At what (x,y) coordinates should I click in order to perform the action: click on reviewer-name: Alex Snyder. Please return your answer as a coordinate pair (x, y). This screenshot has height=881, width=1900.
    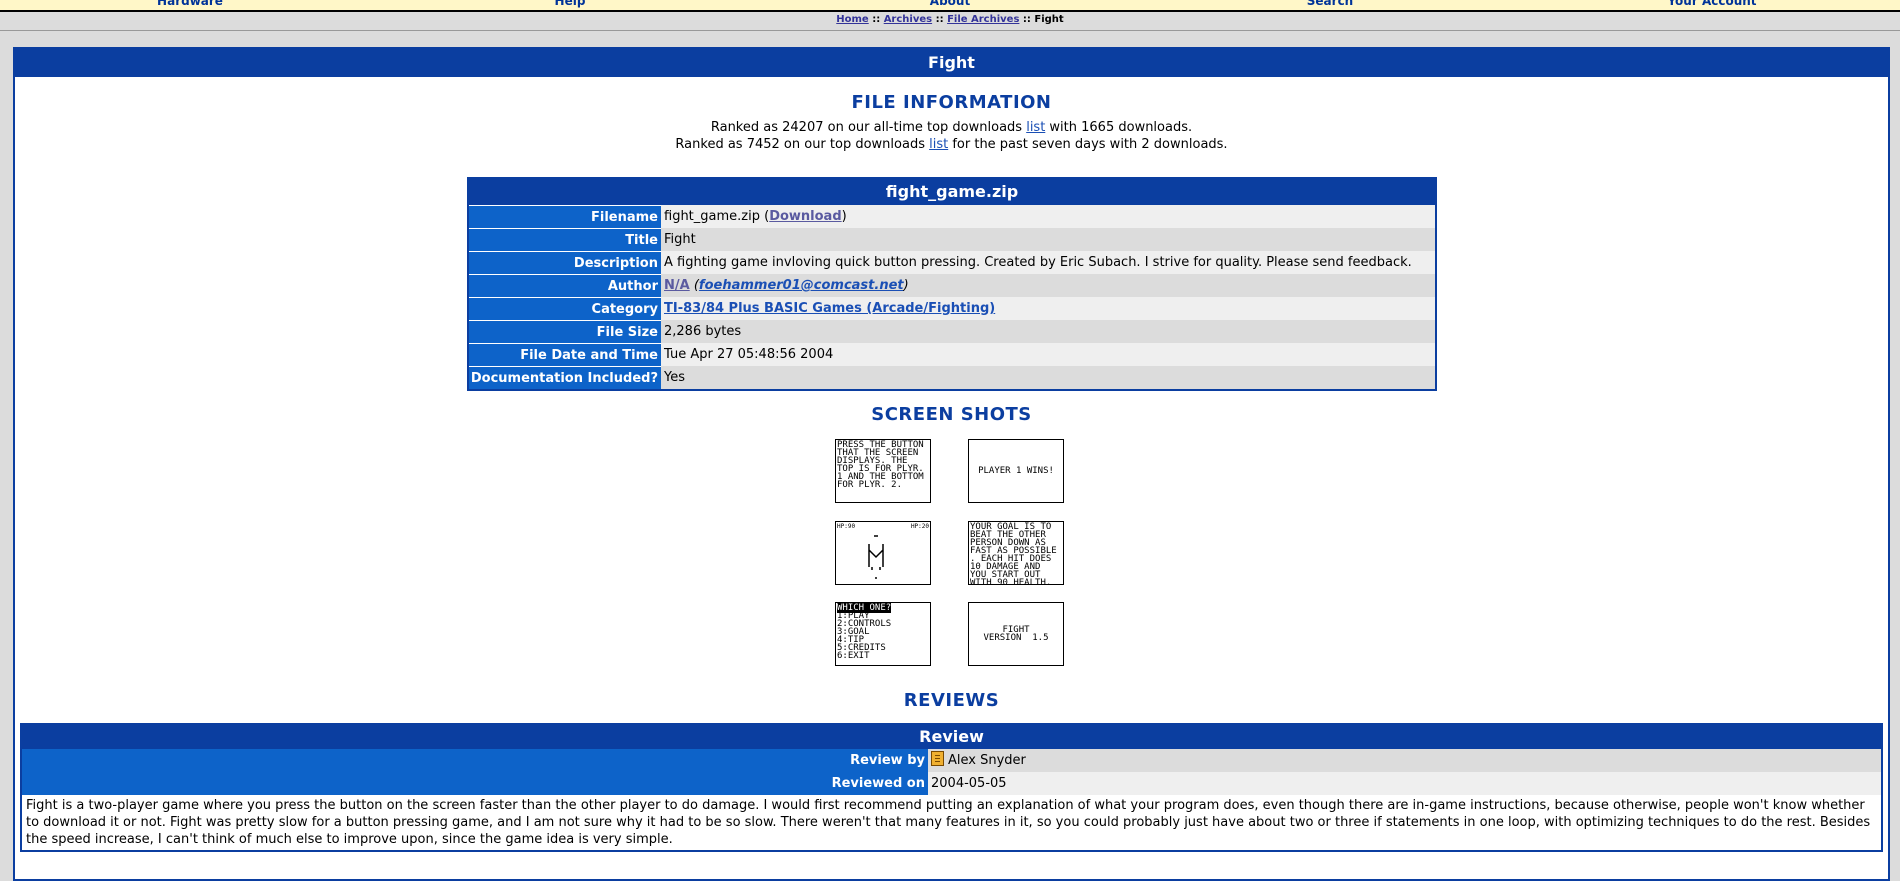
    Looking at the image, I should click on (987, 760).